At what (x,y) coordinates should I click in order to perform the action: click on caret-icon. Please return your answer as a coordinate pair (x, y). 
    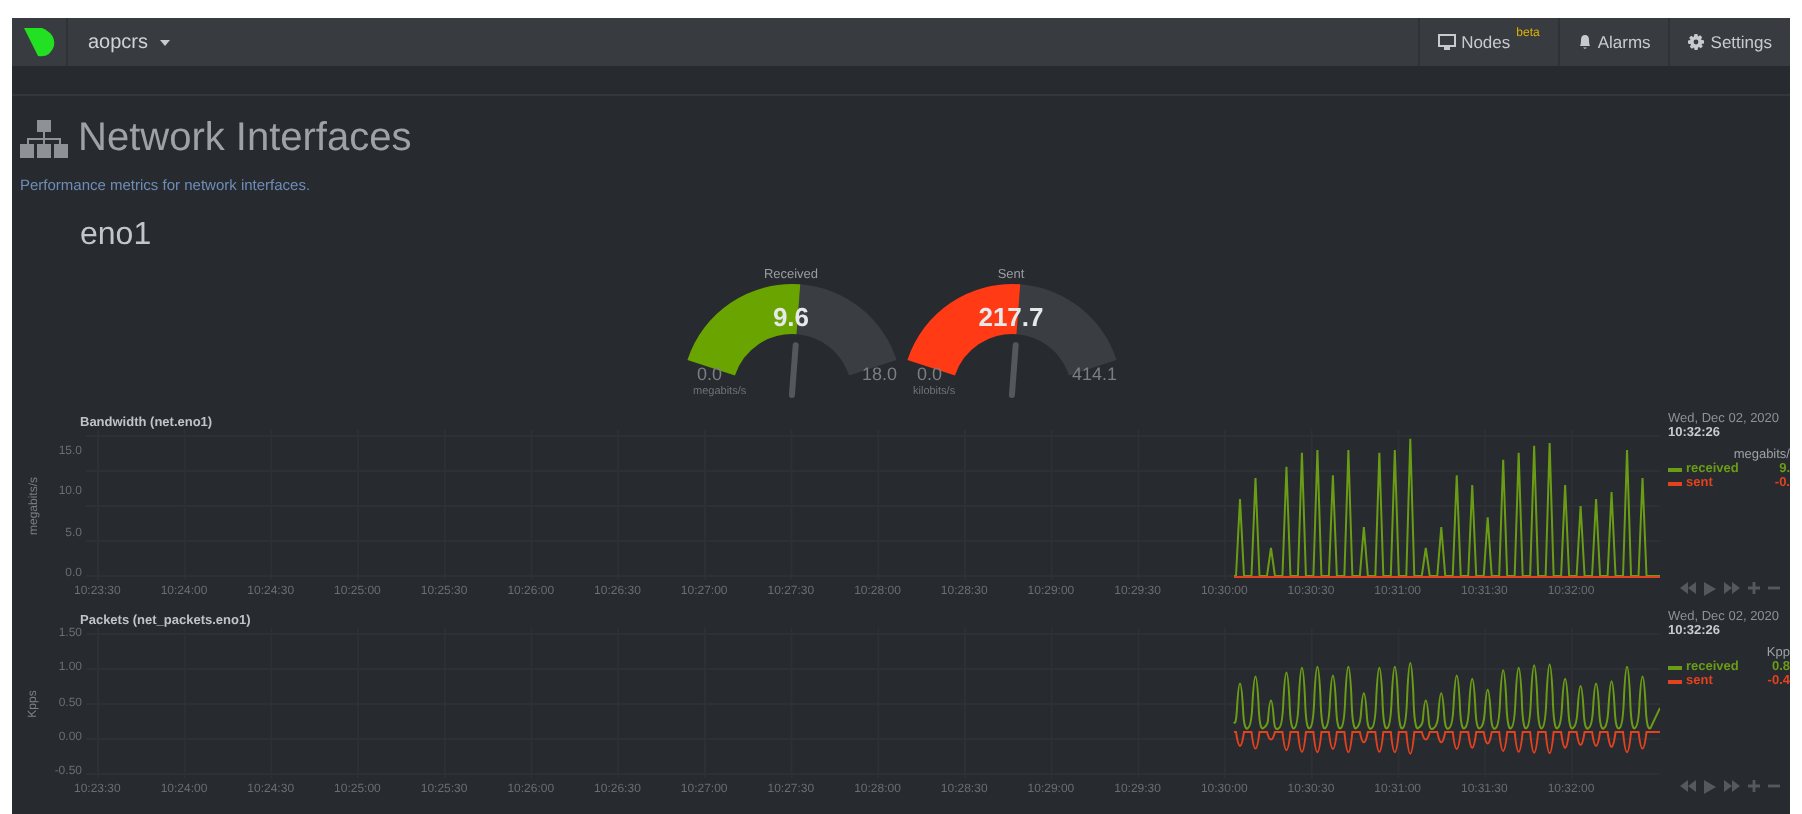
    Looking at the image, I should click on (165, 42).